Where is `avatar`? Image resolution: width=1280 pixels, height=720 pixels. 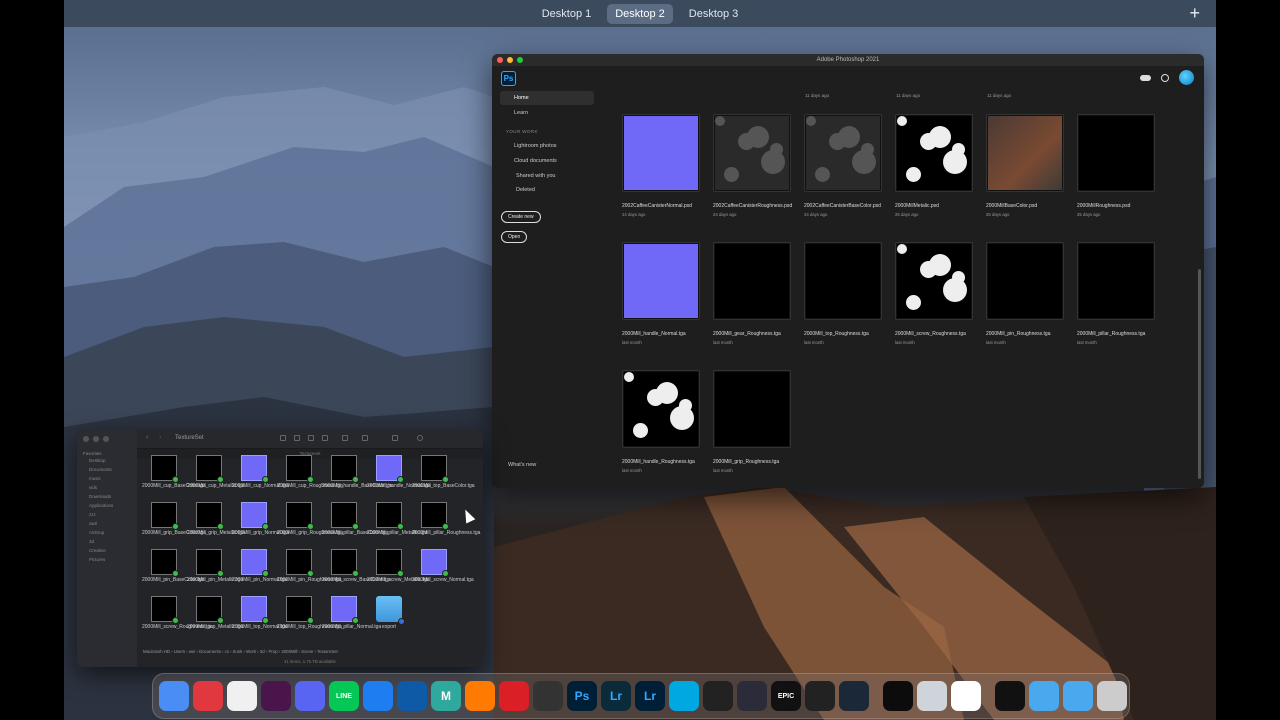
avatar is located at coordinates (1186, 77).